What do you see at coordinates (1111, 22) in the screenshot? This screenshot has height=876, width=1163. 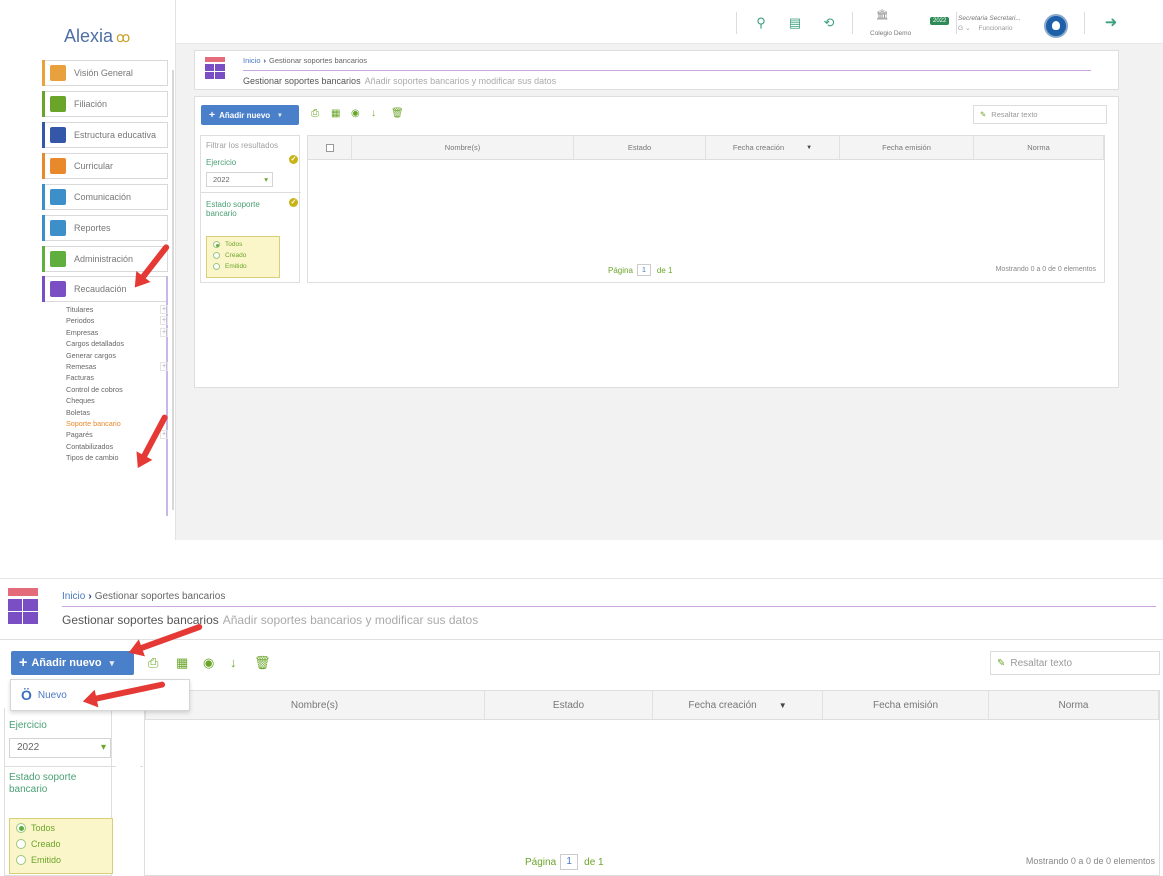 I see `logout-icon: ➜` at bounding box center [1111, 22].